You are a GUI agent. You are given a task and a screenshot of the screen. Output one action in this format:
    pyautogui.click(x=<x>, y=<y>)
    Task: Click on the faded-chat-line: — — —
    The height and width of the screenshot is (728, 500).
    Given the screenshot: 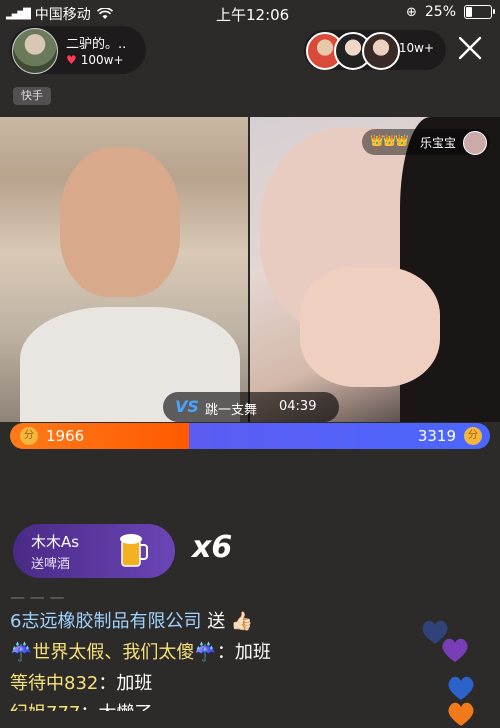 What is the action you would take?
    pyautogui.click(x=37, y=597)
    